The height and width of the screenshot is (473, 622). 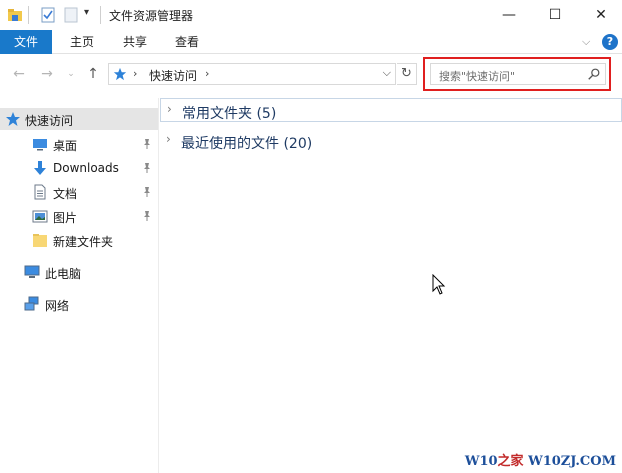 I want to click on minimize-button: —, so click(x=509, y=15).